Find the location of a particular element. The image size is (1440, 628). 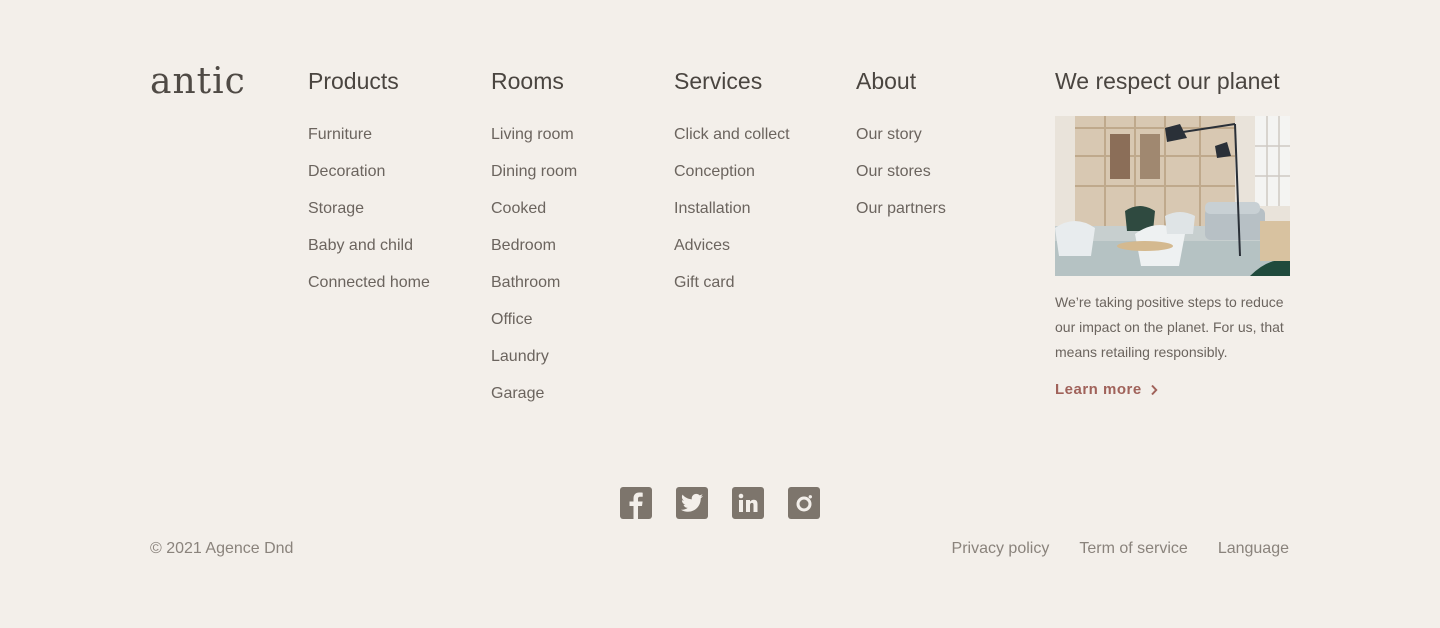

rooms-link-bedroom: Bedroom is located at coordinates (534, 245).